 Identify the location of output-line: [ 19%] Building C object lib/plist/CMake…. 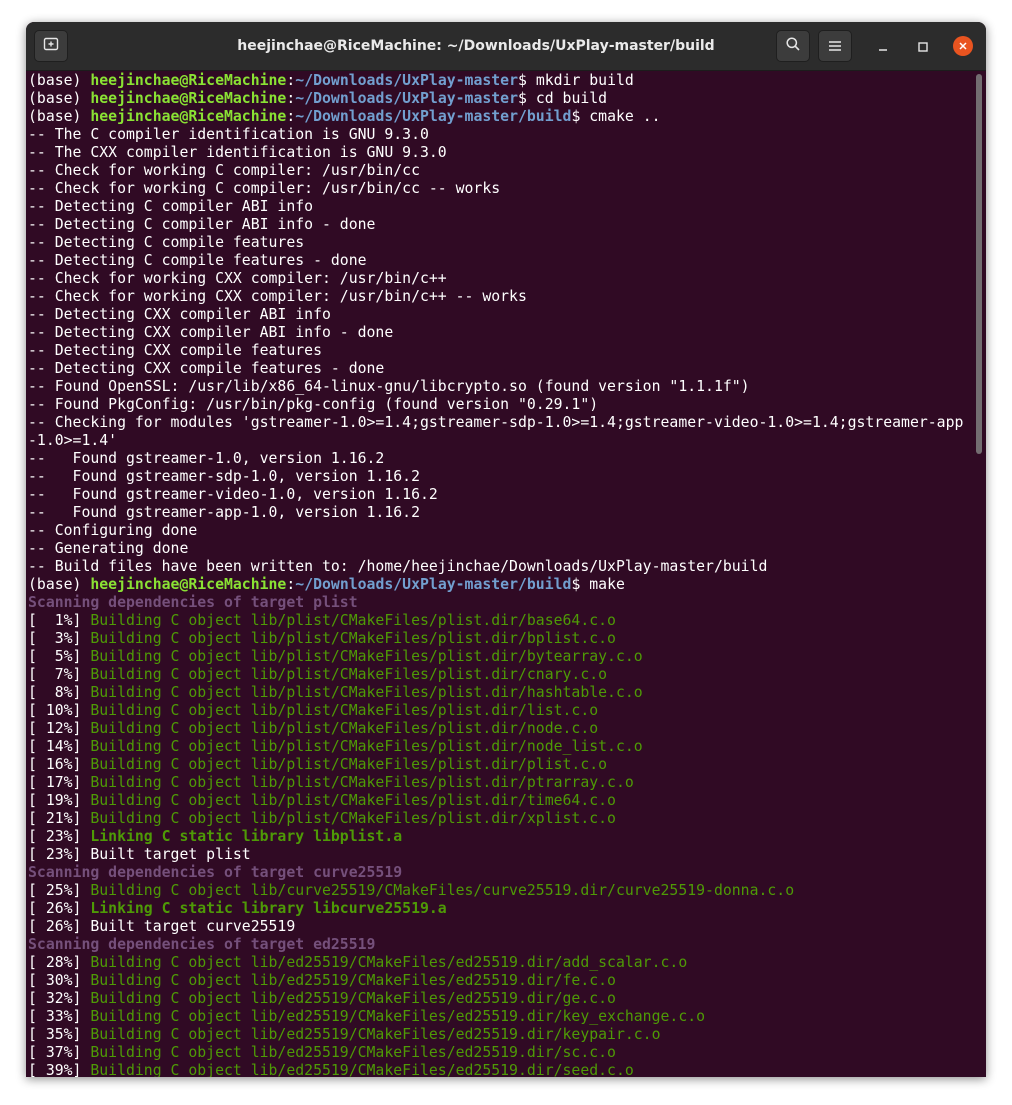
(499, 801).